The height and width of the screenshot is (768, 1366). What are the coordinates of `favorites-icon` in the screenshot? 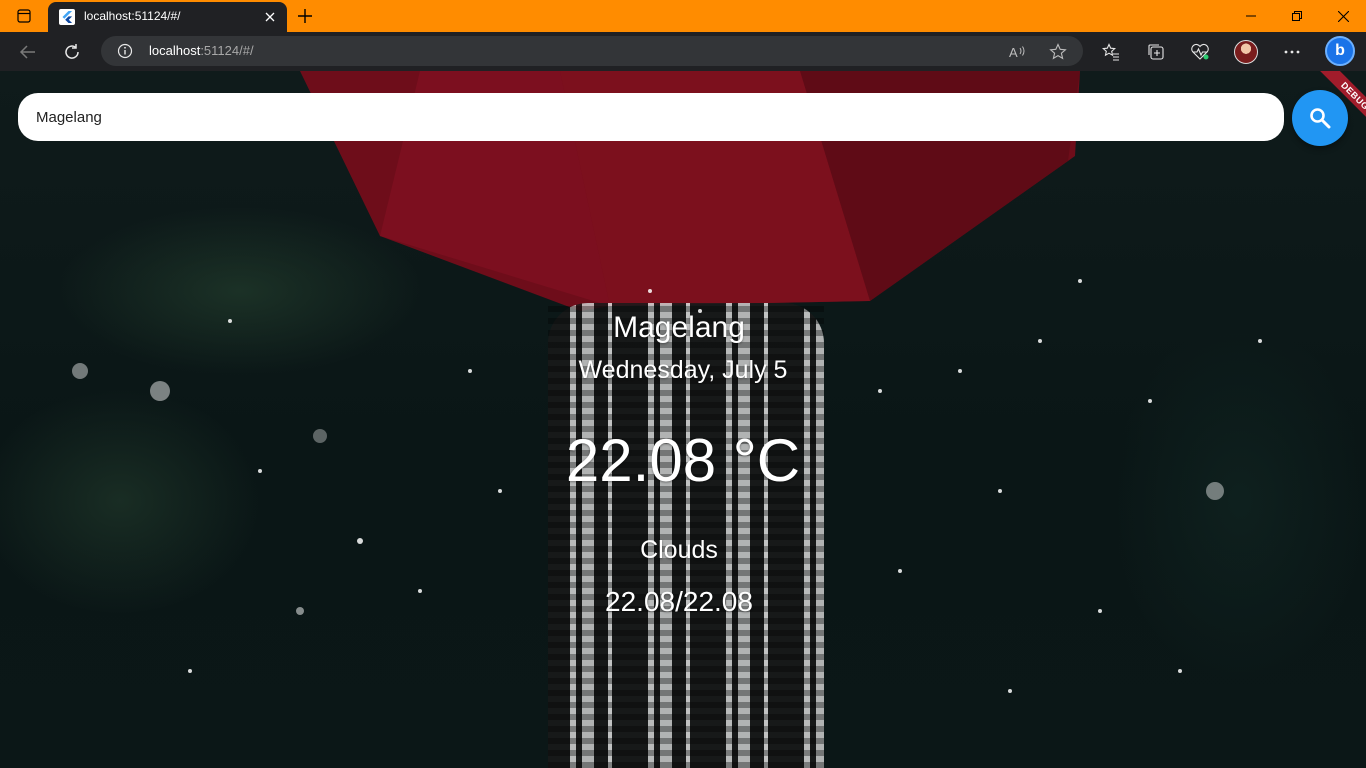 It's located at (1111, 52).